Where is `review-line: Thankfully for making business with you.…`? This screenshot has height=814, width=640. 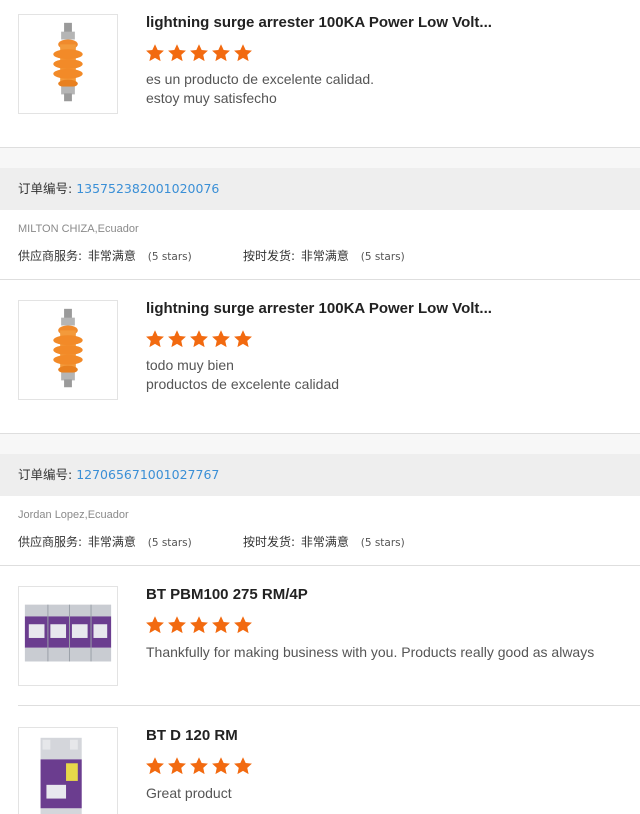
review-line: Thankfully for making business with you.… is located at coordinates (370, 652).